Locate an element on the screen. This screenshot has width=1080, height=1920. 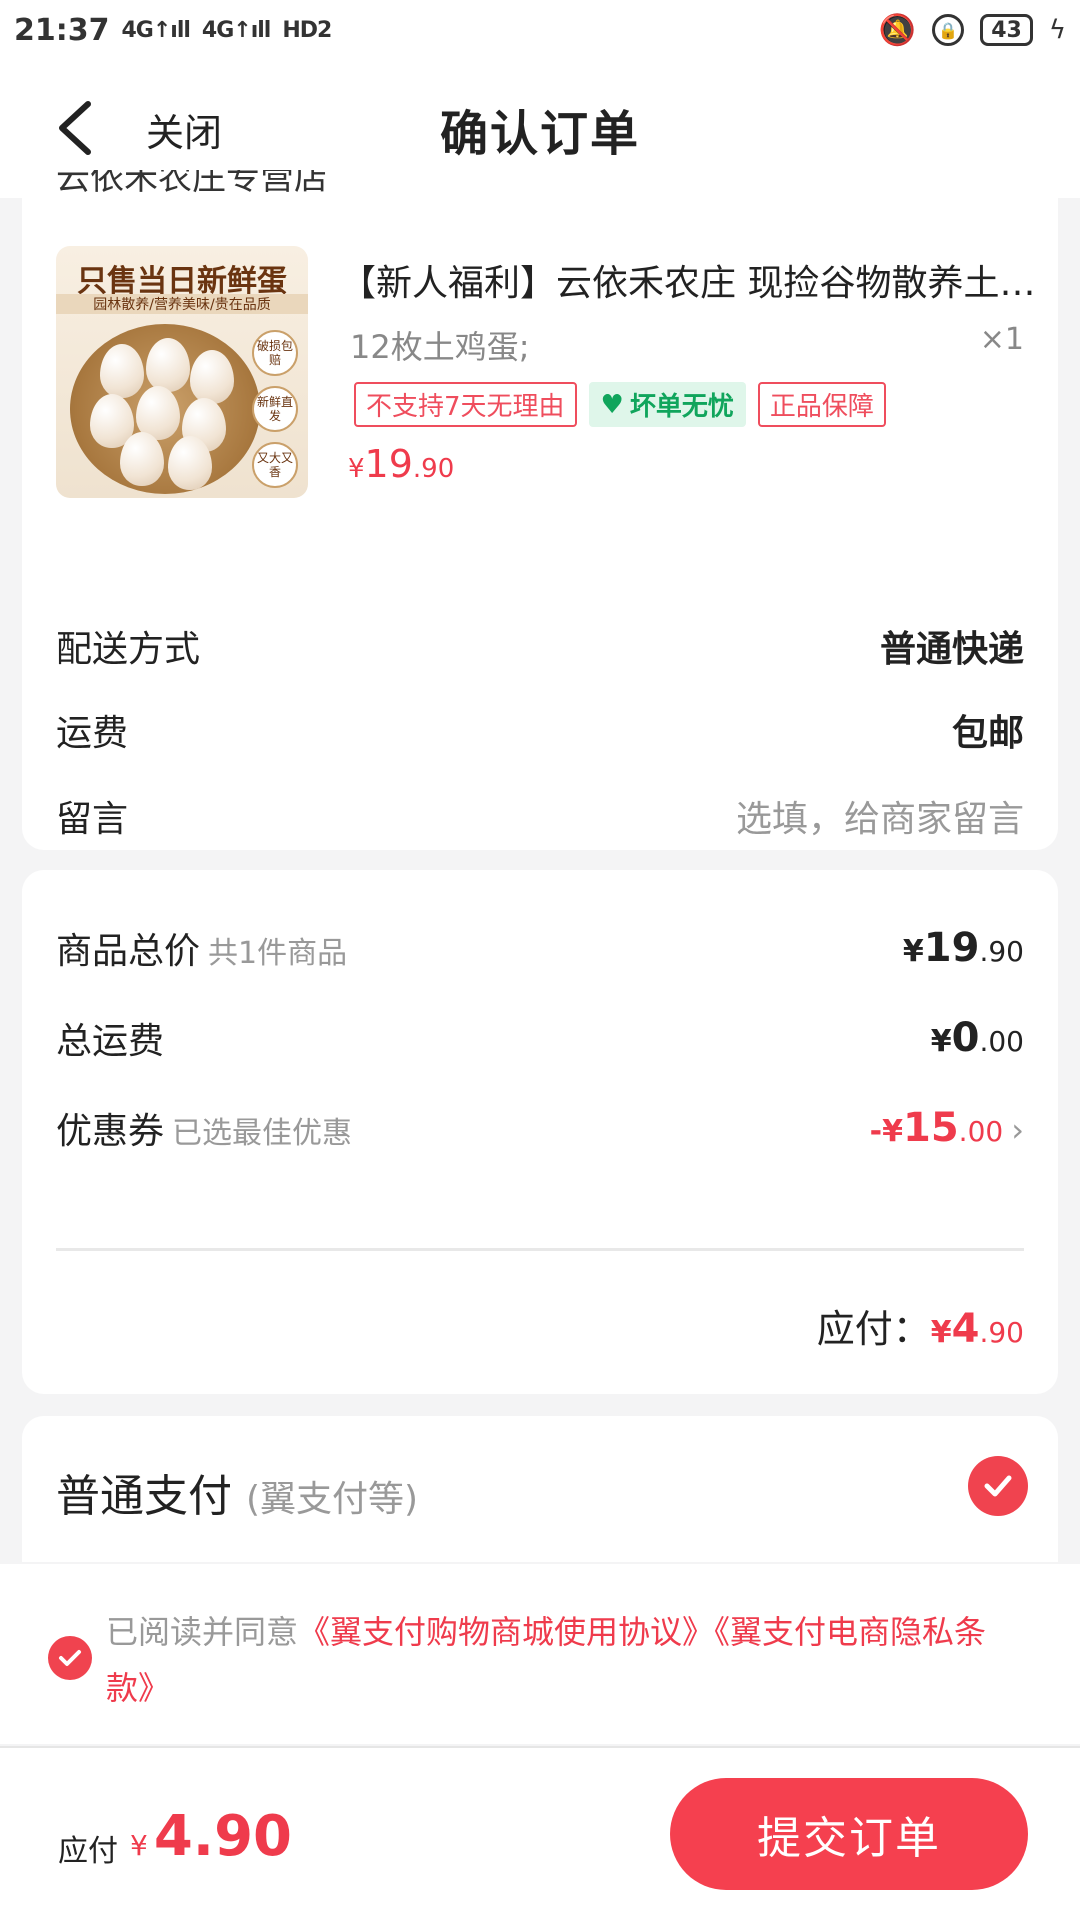
product-spec: 12枚土鸡蛋; is located at coordinates (440, 347).